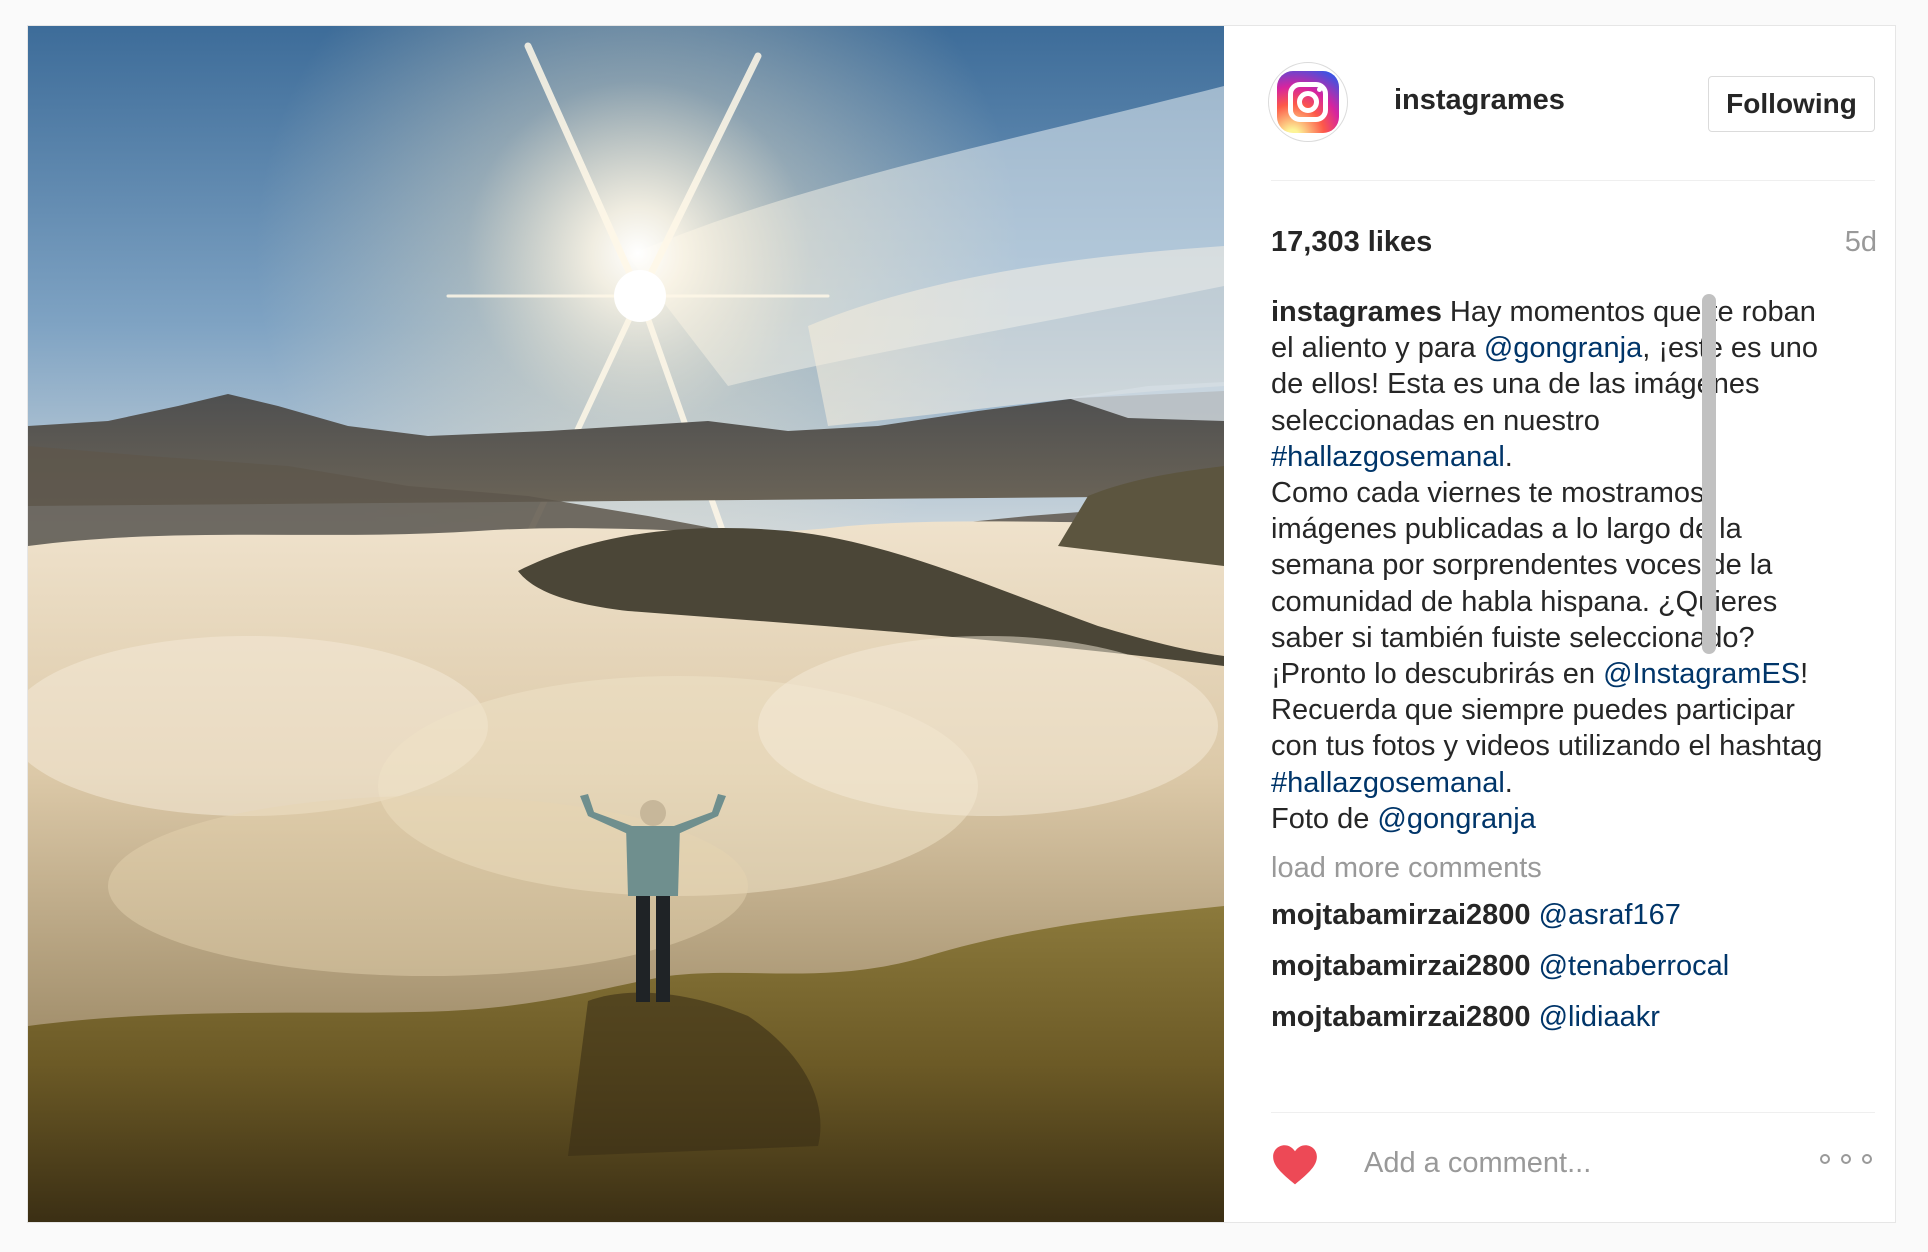 Image resolution: width=1928 pixels, height=1252 pixels. What do you see at coordinates (1804, 674) in the screenshot?
I see `caption-text-segment: !` at bounding box center [1804, 674].